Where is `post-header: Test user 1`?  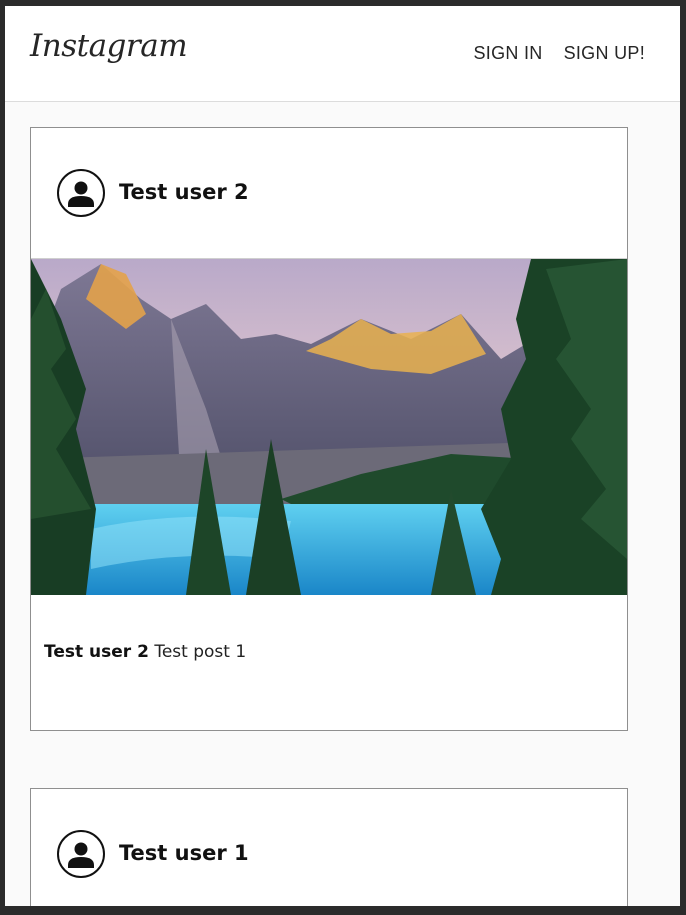 post-header: Test user 1 is located at coordinates (329, 847).